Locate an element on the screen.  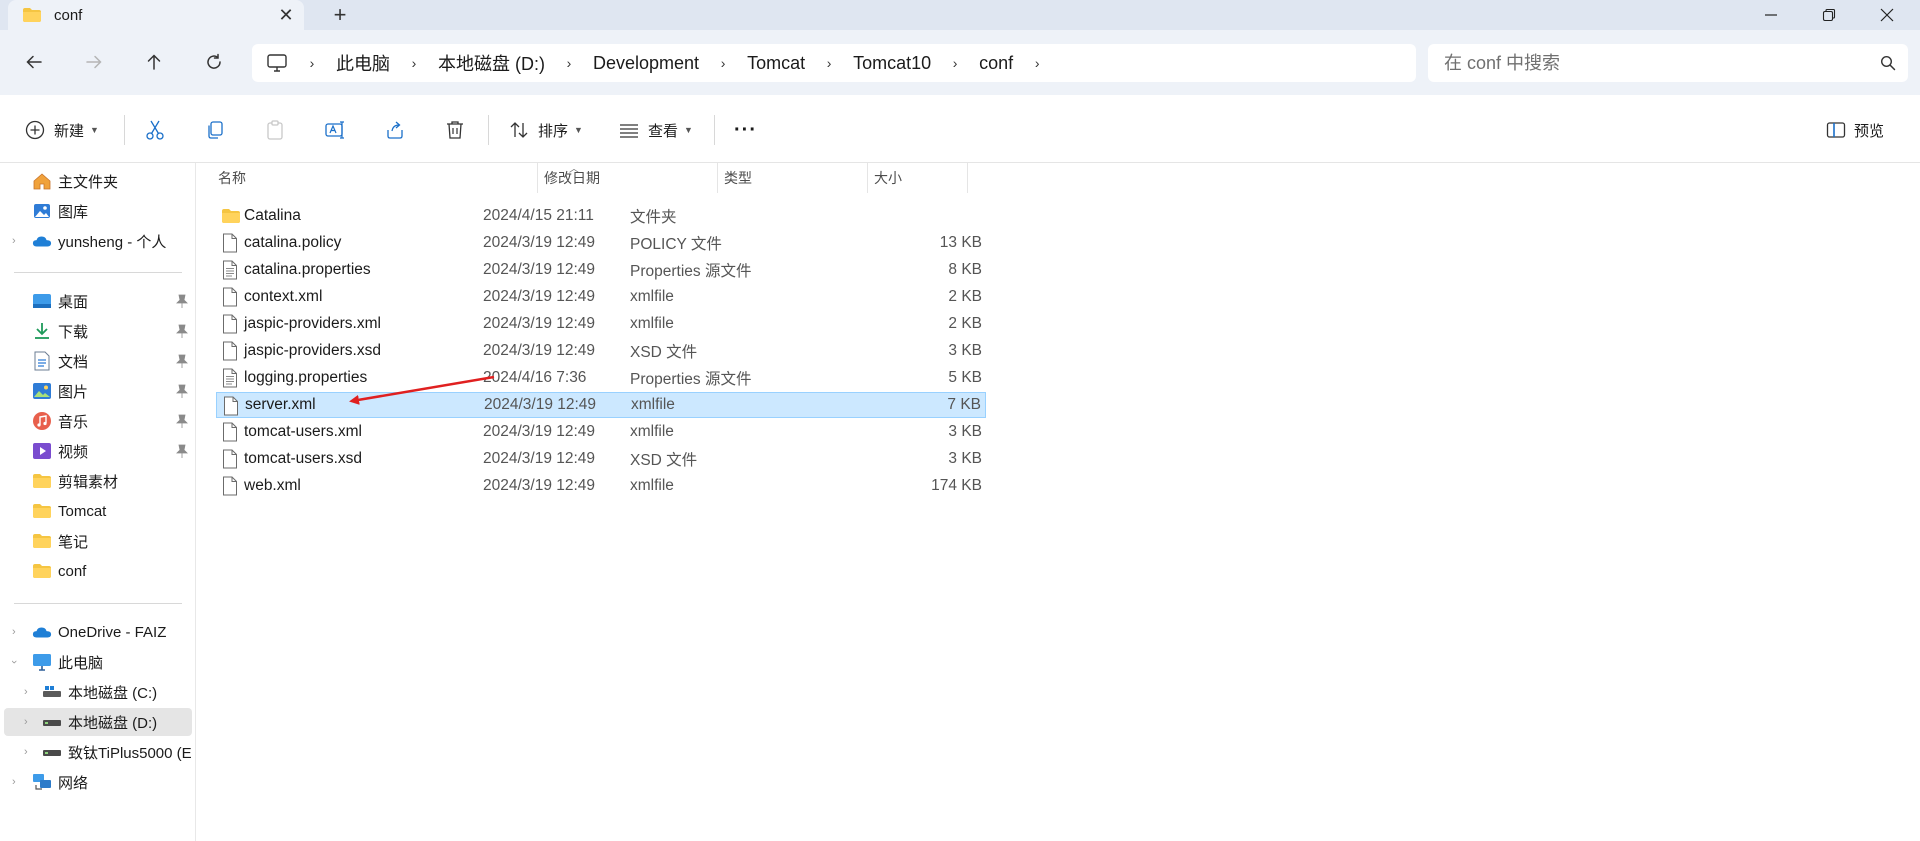
column-header-name: 名称 is located at coordinates (372, 178).